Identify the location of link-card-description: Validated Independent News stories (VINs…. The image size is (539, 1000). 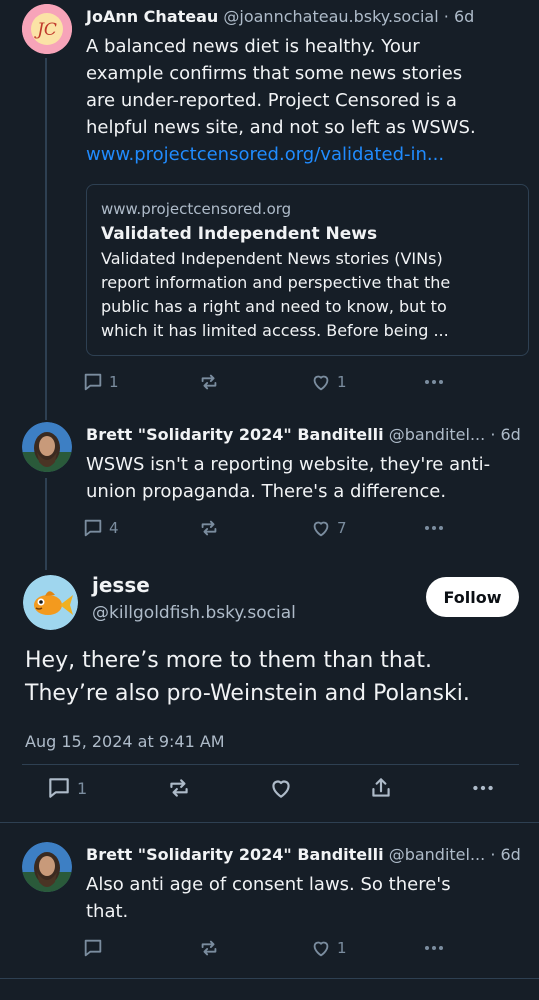
(307, 295).